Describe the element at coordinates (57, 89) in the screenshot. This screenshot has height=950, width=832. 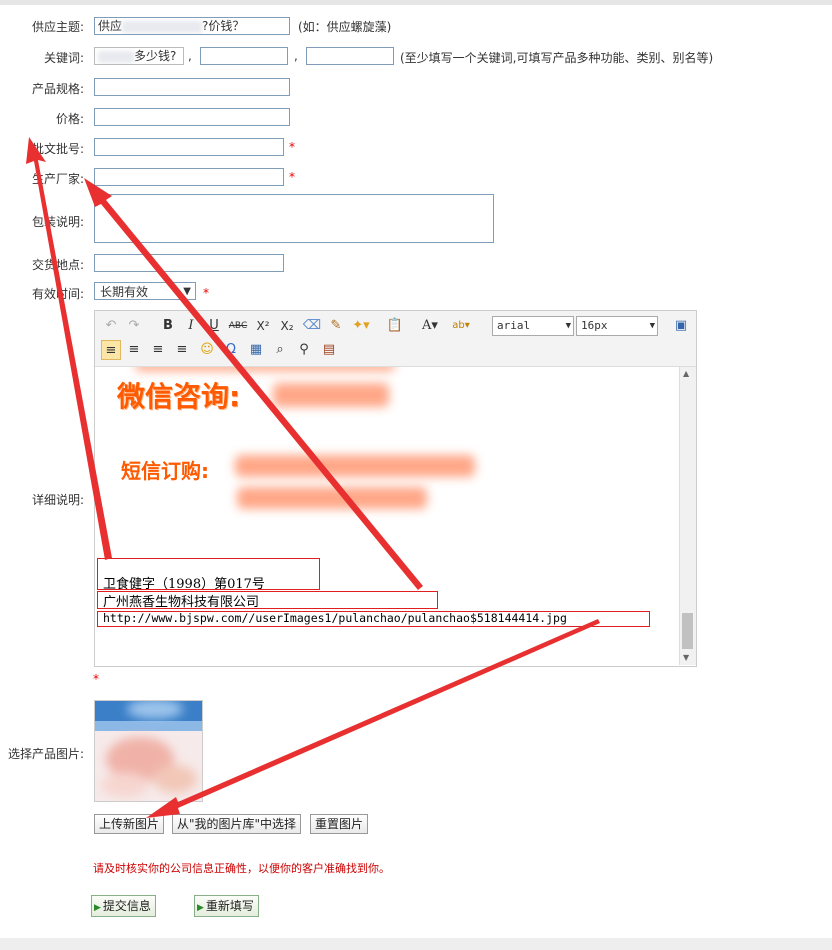
I see `spec-label: 产品规格:` at that location.